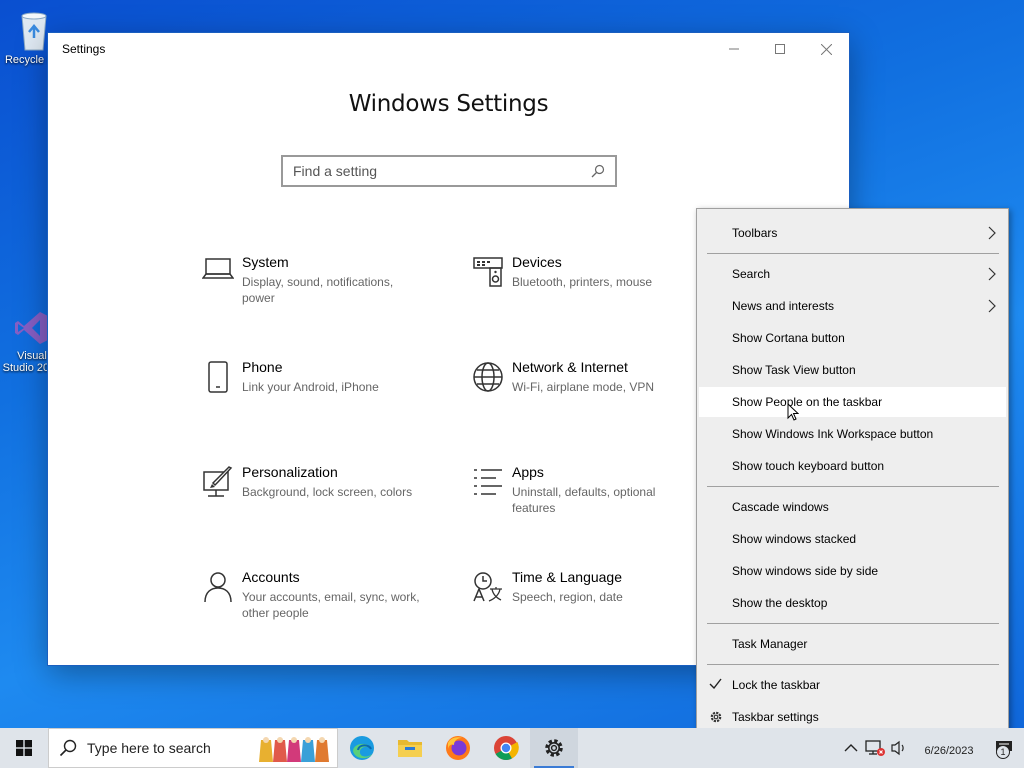  I want to click on category-title: Phone, so click(262, 367).